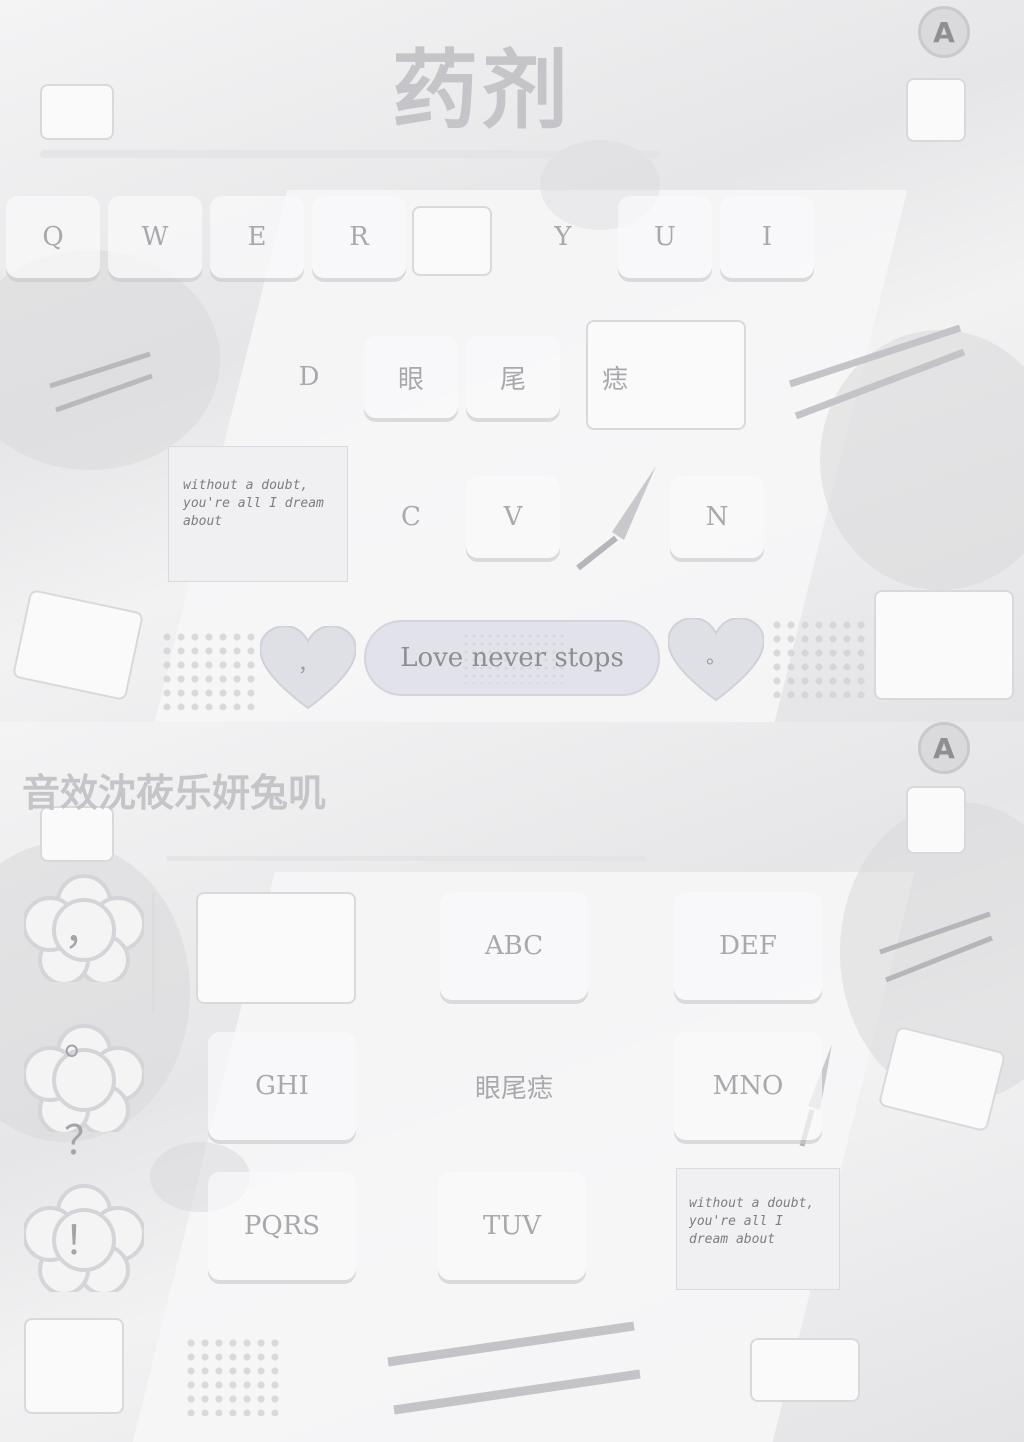  I want to click on key-i: I, so click(767, 237).